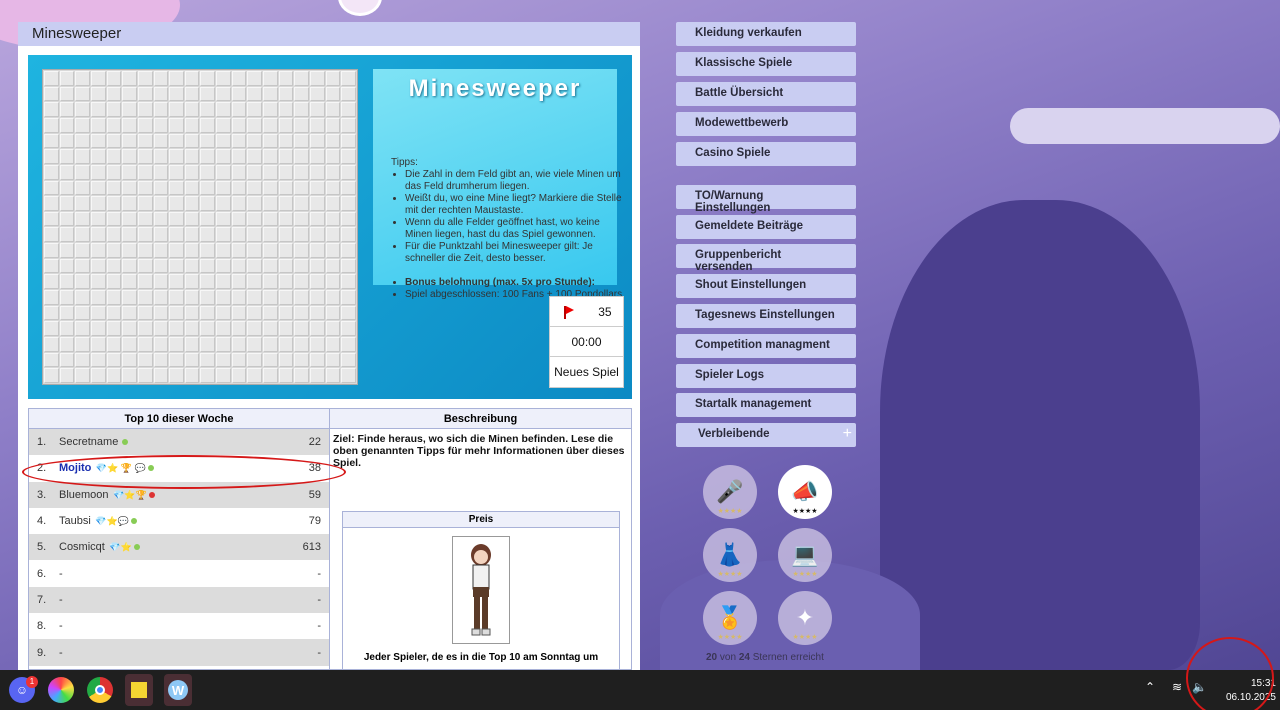  Describe the element at coordinates (178, 690) in the screenshot. I see `browser-app-icon: W` at that location.